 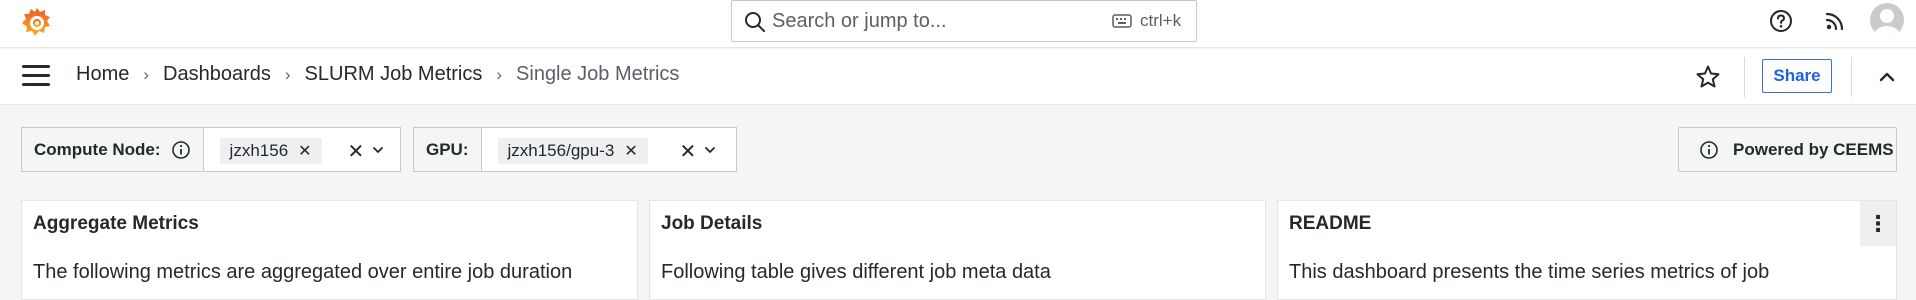 What do you see at coordinates (1330, 224) in the screenshot?
I see `panel-title: README` at bounding box center [1330, 224].